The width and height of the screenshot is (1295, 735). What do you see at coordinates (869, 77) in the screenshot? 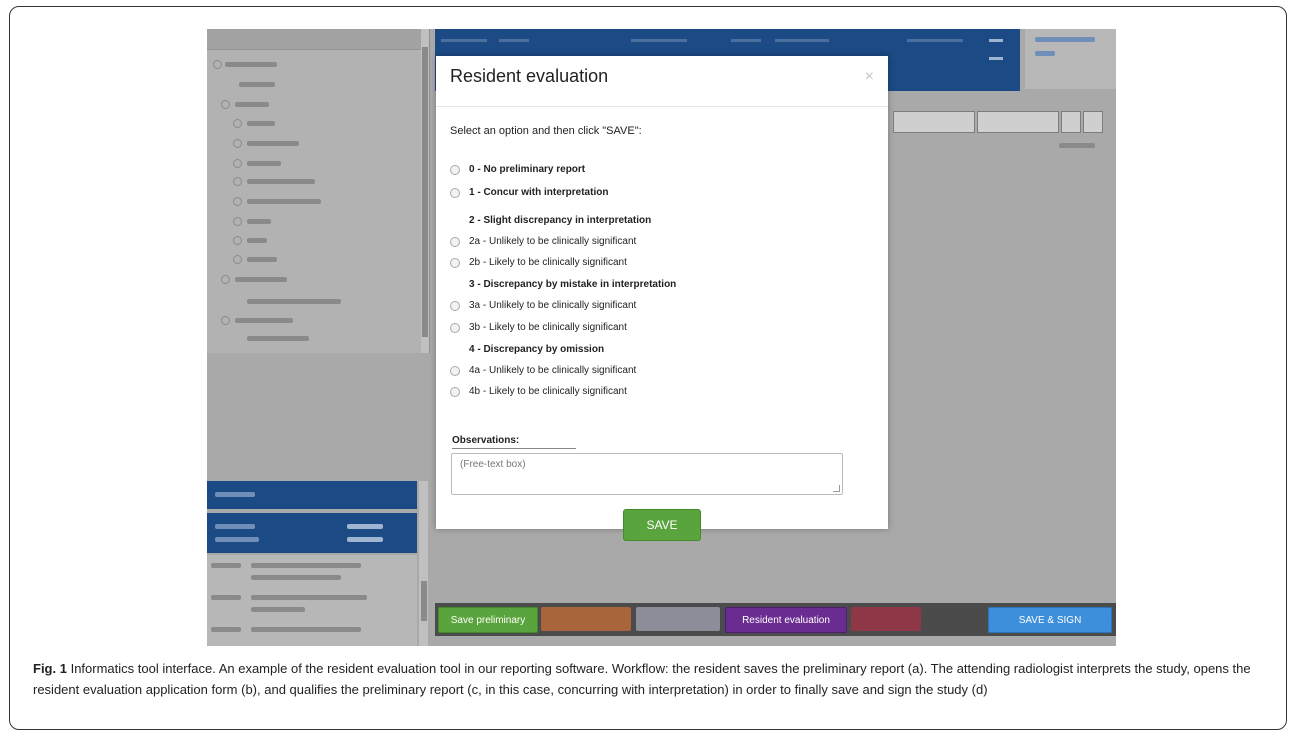
I see `close-icon: ×` at bounding box center [869, 77].